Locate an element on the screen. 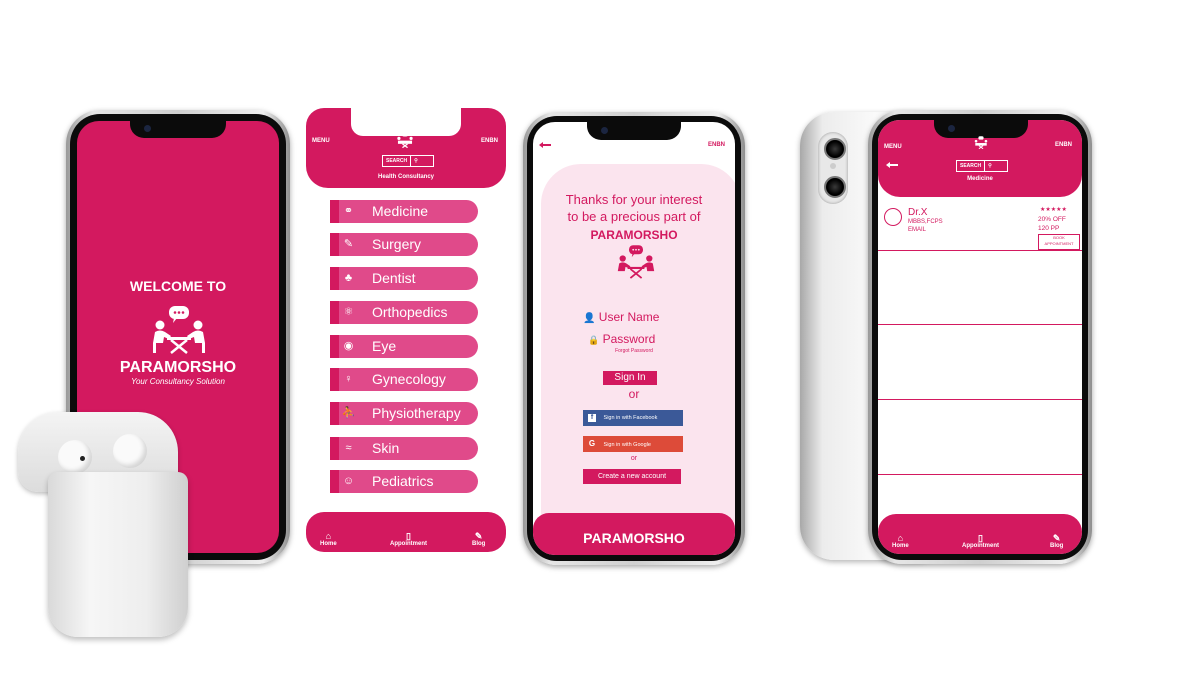 The height and width of the screenshot is (675, 1200). bone-icon: ⚛ is located at coordinates (348, 312).